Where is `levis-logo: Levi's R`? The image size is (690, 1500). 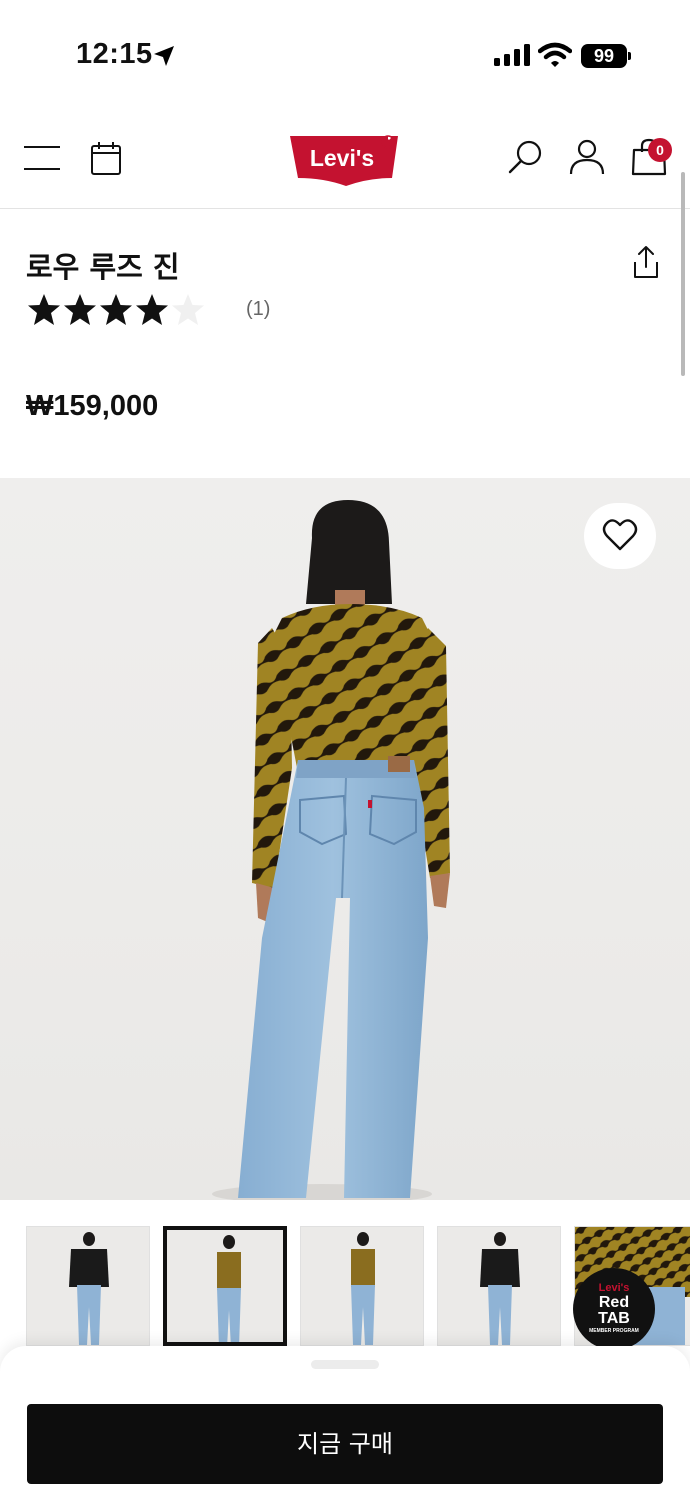 levis-logo: Levi's R is located at coordinates (346, 160).